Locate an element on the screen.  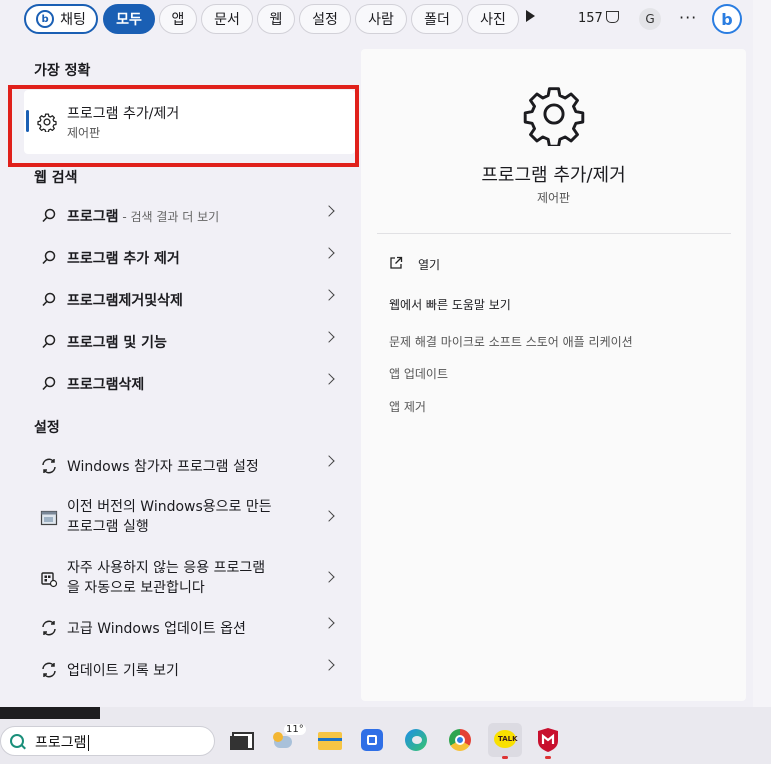
edge-icon is located at coordinates (416, 740).